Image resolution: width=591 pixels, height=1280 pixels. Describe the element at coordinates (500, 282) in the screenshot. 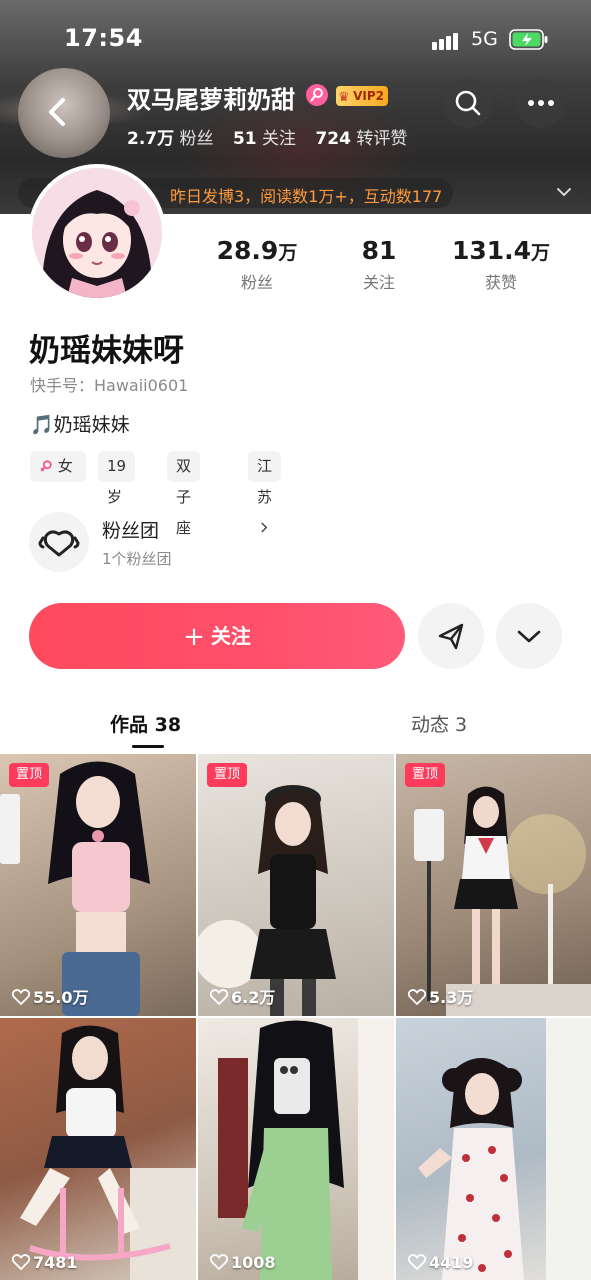

I see `stat-likes-label: 获赞` at that location.